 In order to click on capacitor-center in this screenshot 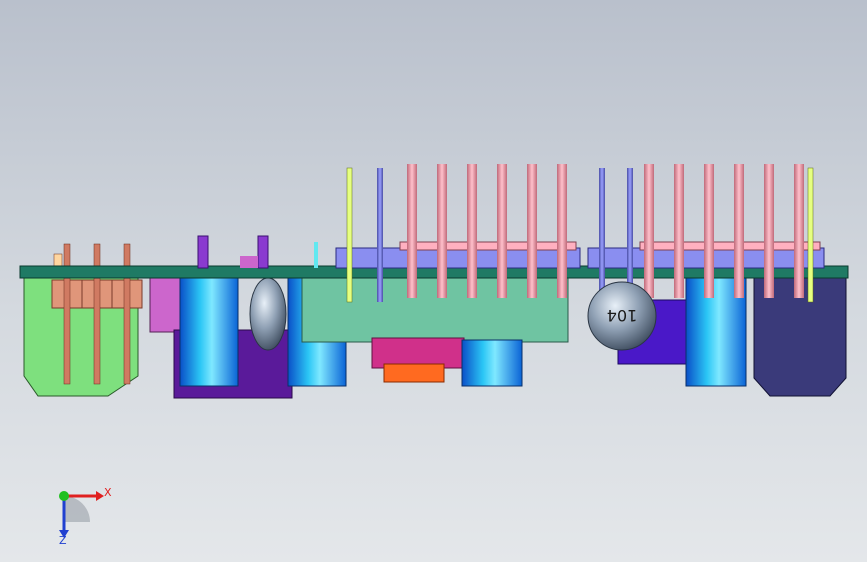, I will do `click(492, 363)`.